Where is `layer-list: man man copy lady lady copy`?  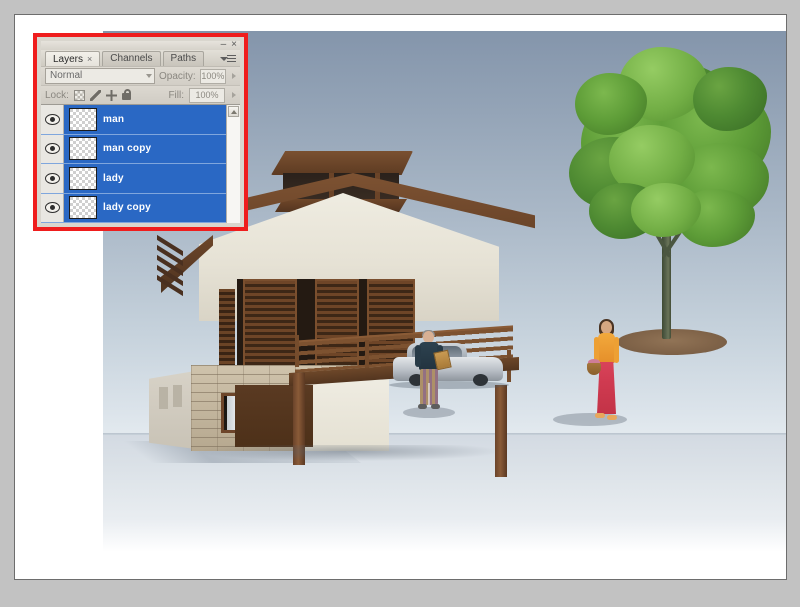 layer-list: man man copy lady lady copy is located at coordinates (140, 163).